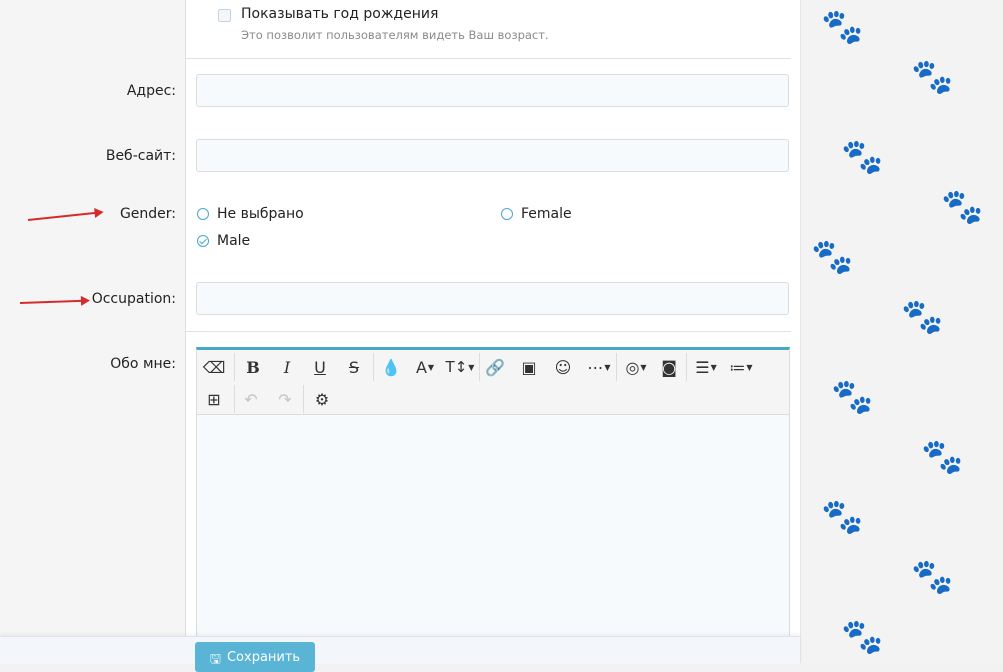 The width and height of the screenshot is (1003, 672). What do you see at coordinates (495, 367) in the screenshot?
I see `link-icon: 🔗` at bounding box center [495, 367].